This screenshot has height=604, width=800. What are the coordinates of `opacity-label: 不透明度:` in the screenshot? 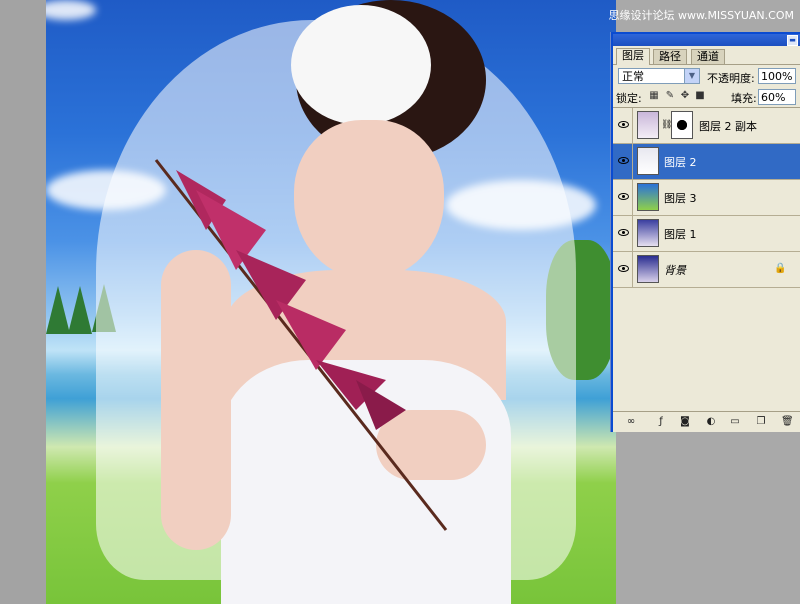 It's located at (731, 78).